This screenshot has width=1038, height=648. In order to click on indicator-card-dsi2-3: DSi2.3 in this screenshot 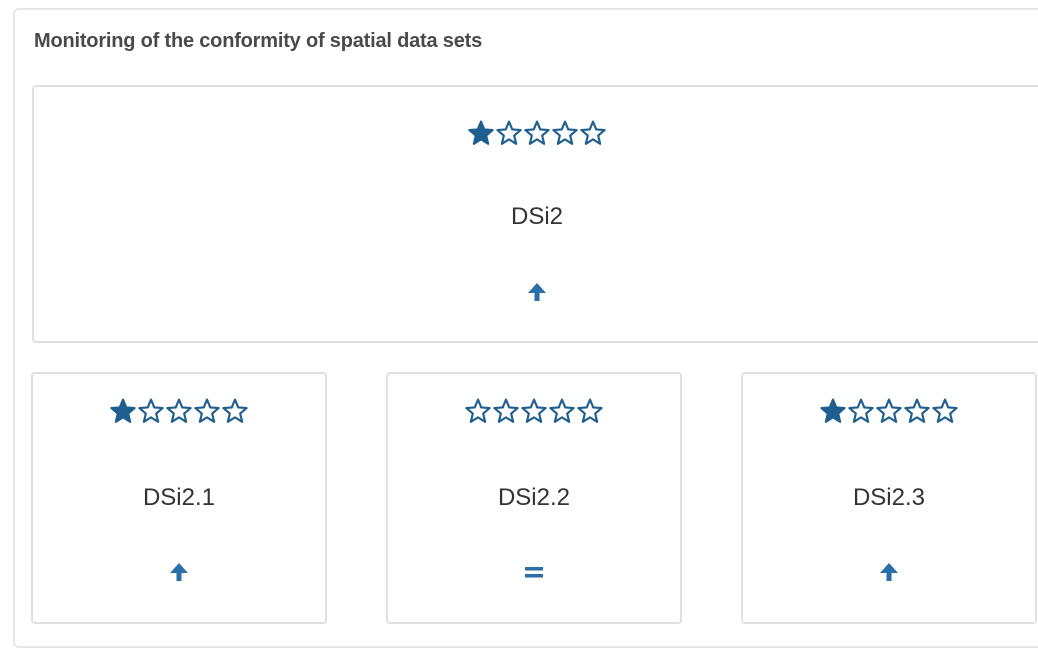, I will do `click(889, 498)`.